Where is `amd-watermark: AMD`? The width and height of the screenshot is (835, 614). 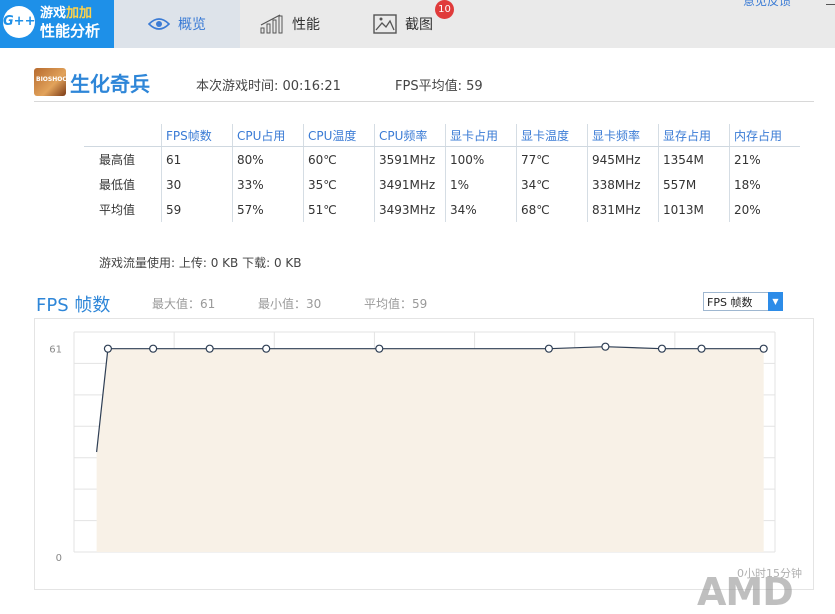 amd-watermark: AMD is located at coordinates (745, 592).